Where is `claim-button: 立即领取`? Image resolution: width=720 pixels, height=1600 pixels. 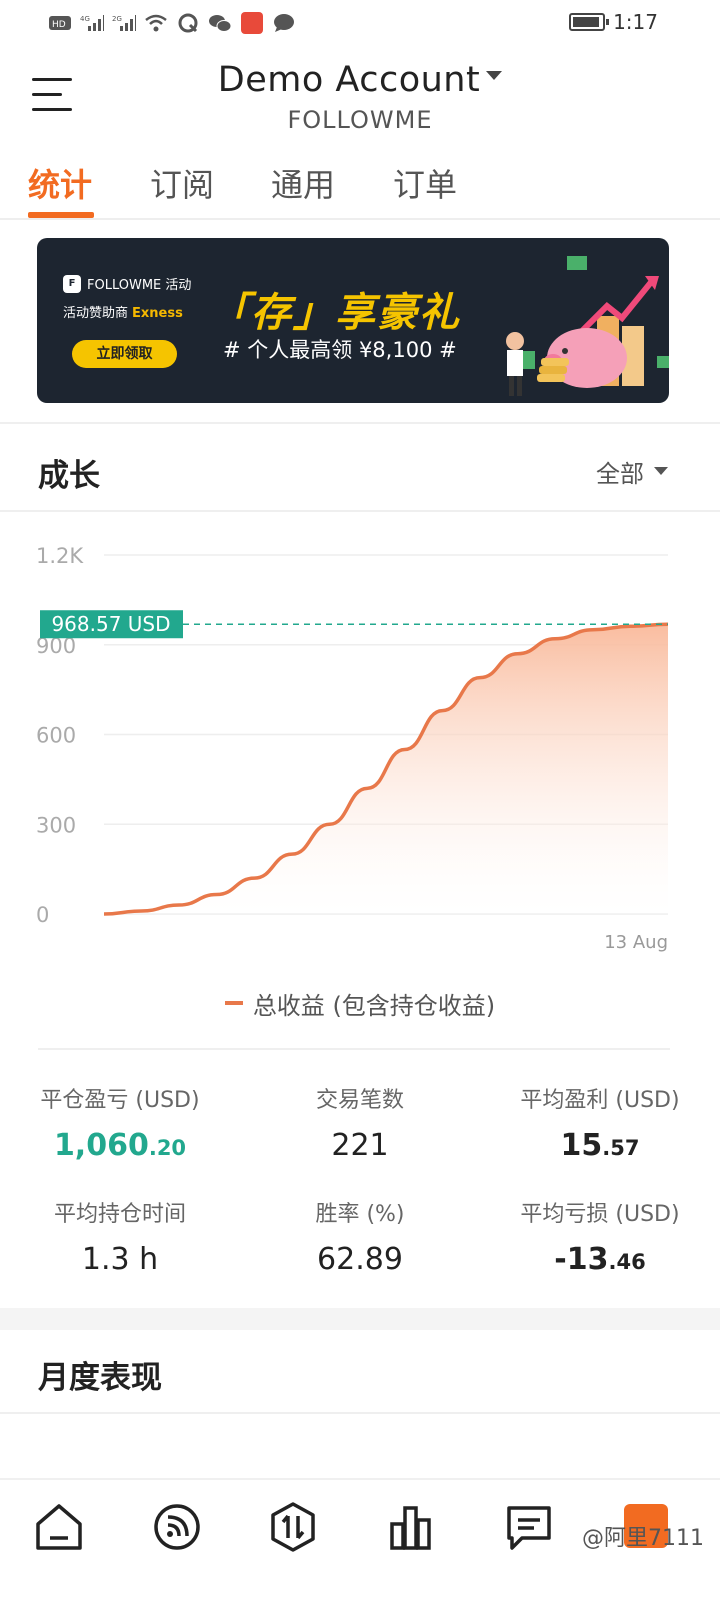 claim-button: 立即领取 is located at coordinates (124, 354).